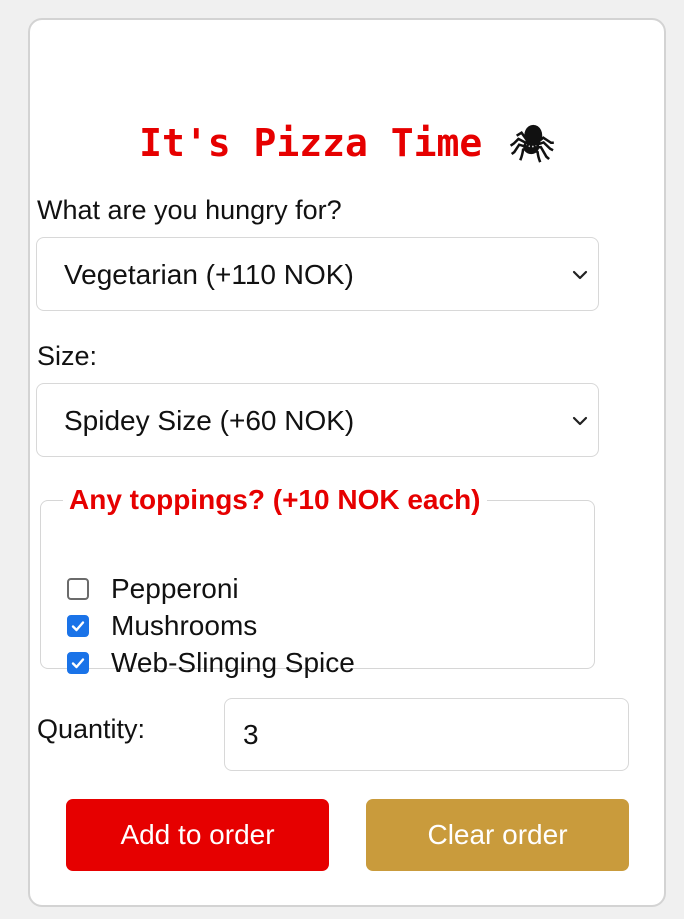 Image resolution: width=684 pixels, height=919 pixels. What do you see at coordinates (175, 588) in the screenshot?
I see `topping-label: Pepperoni` at bounding box center [175, 588].